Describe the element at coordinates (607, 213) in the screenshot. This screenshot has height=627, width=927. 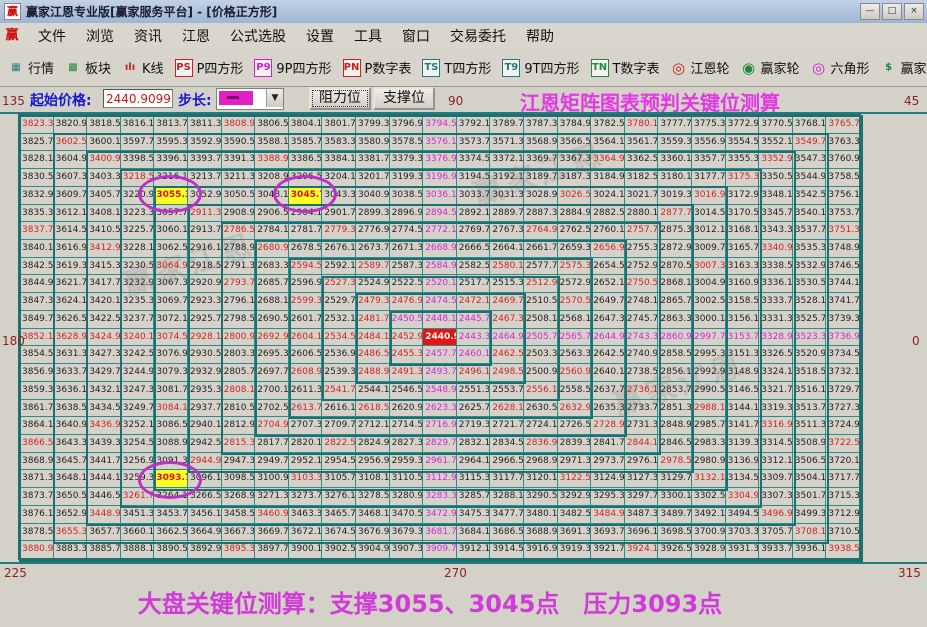
I see `grid-cell: 2882.50` at that location.